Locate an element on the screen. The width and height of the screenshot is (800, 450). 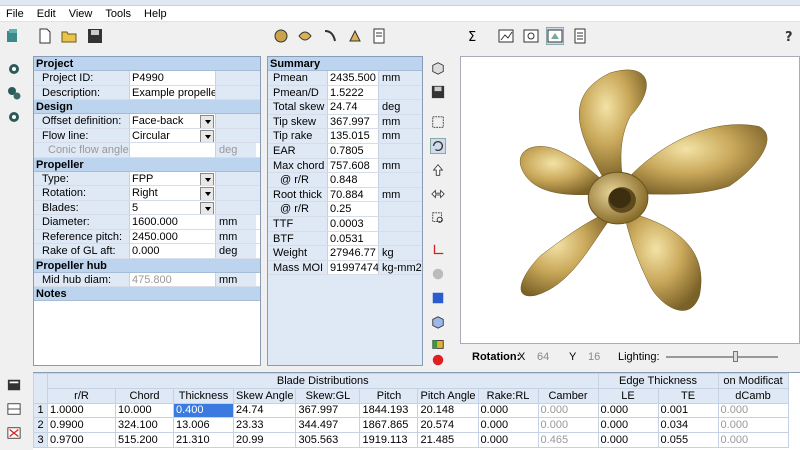
table-cell: 20.148 is located at coordinates (448, 410).